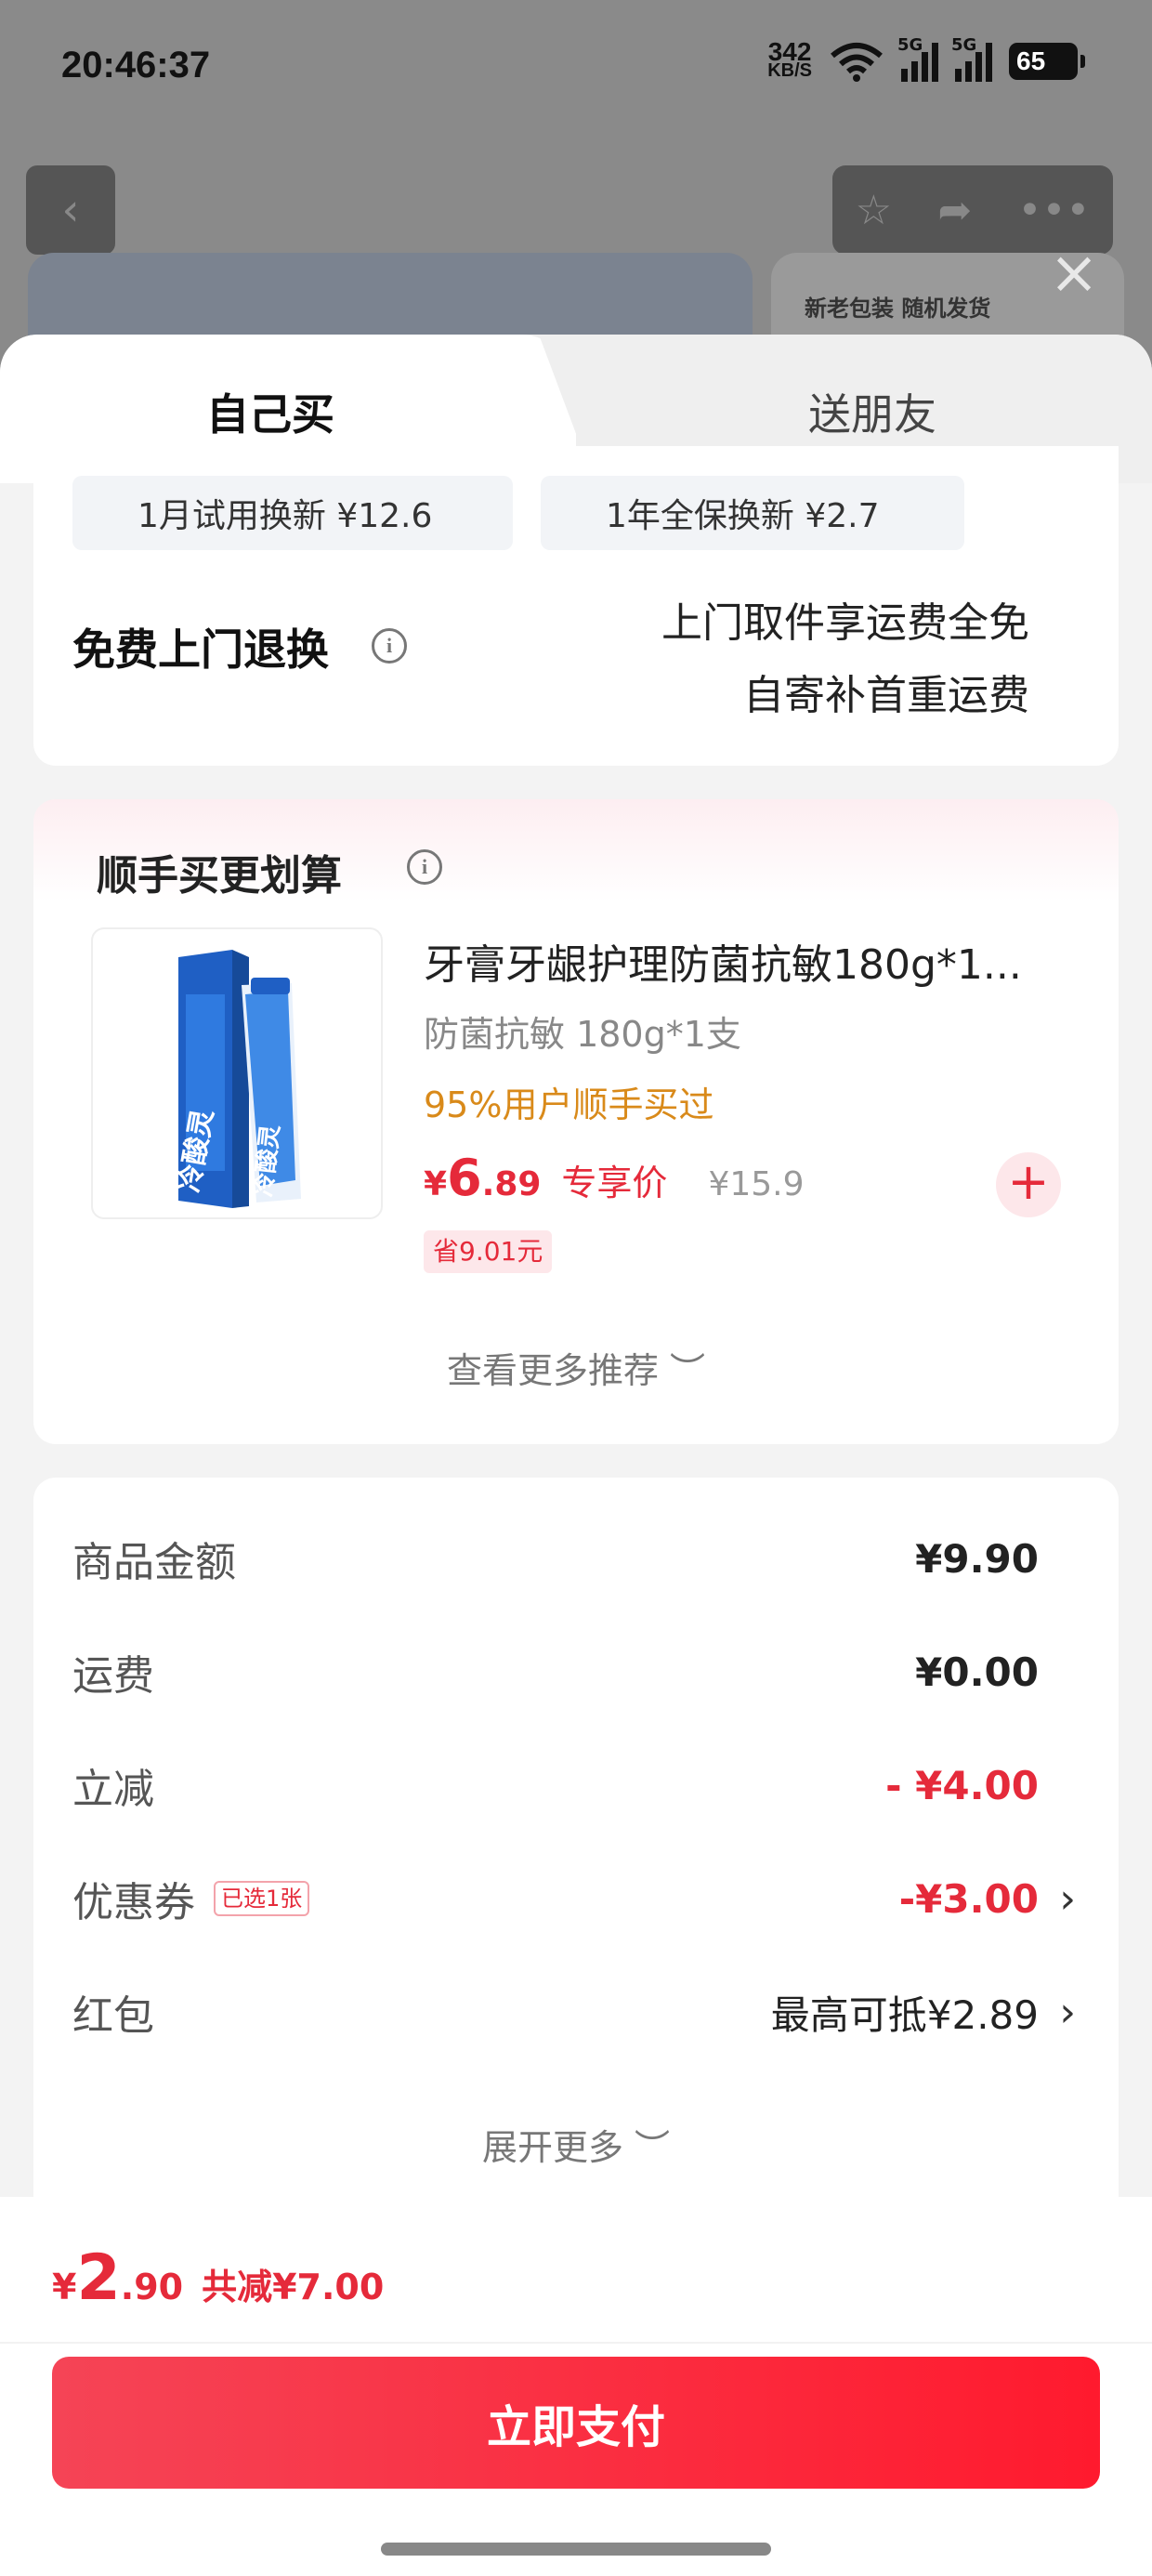  Describe the element at coordinates (270, 414) in the screenshot. I see `tab-self-label: 自己买` at that location.